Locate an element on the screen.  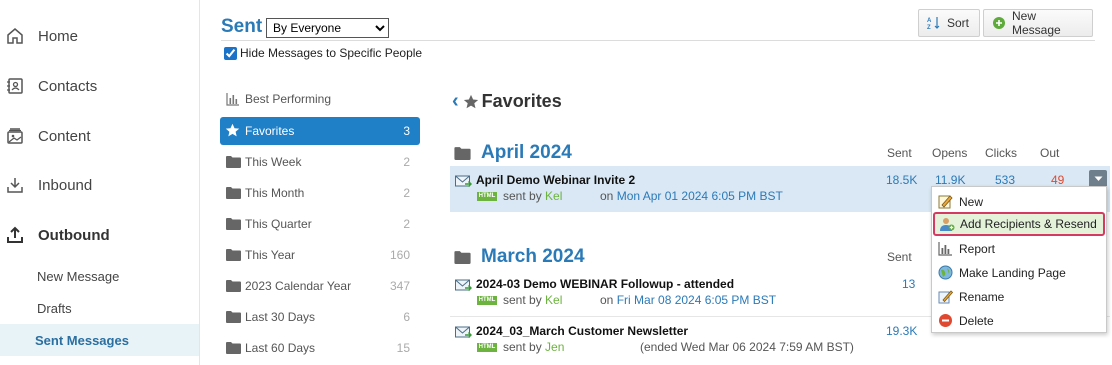
menu-item-report: Report is located at coordinates (1019, 249).